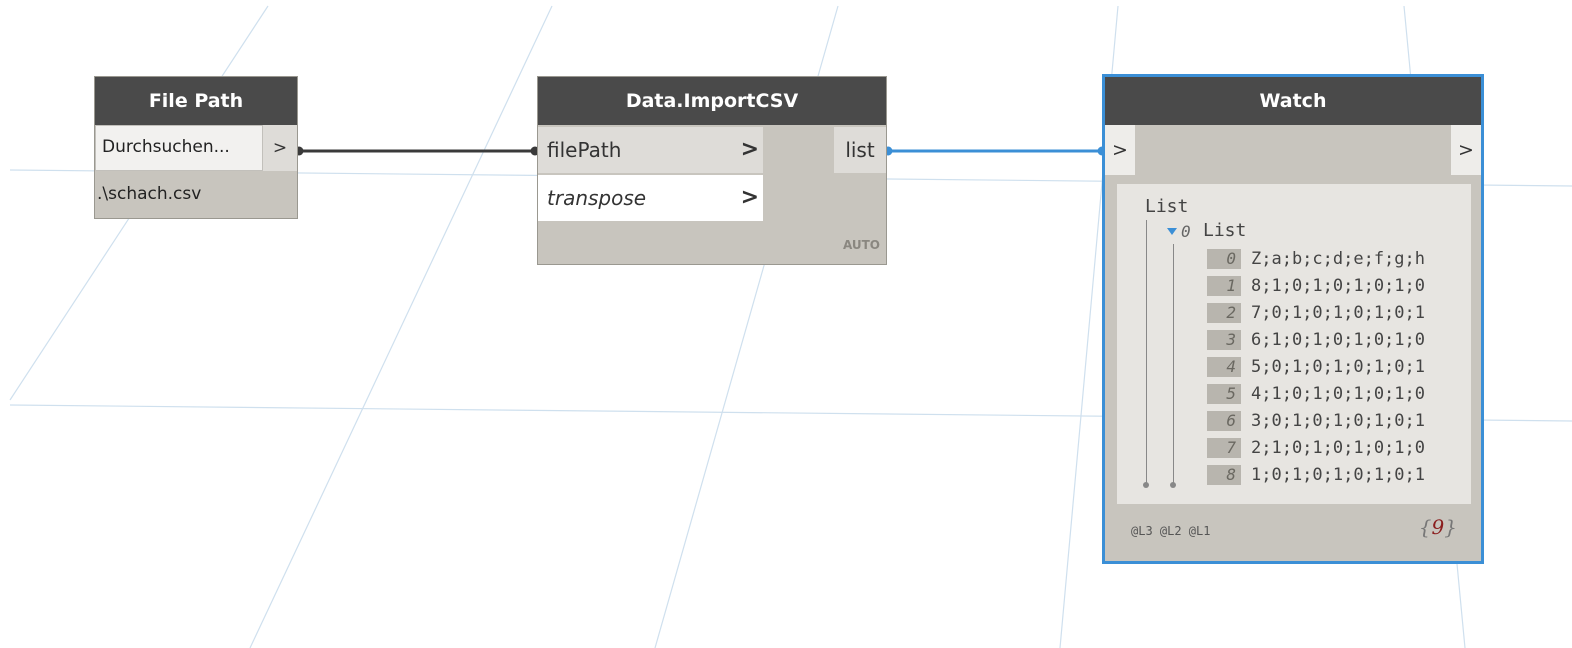 This screenshot has width=1572, height=648. What do you see at coordinates (1224, 394) in the screenshot?
I see `item-index: 5` at bounding box center [1224, 394].